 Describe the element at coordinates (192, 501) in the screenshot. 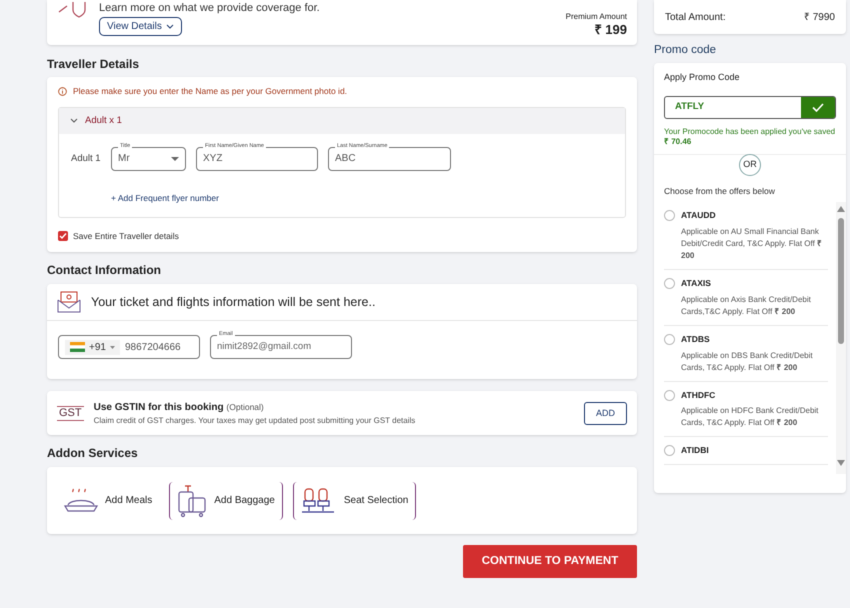

I see `luggage-icon` at that location.